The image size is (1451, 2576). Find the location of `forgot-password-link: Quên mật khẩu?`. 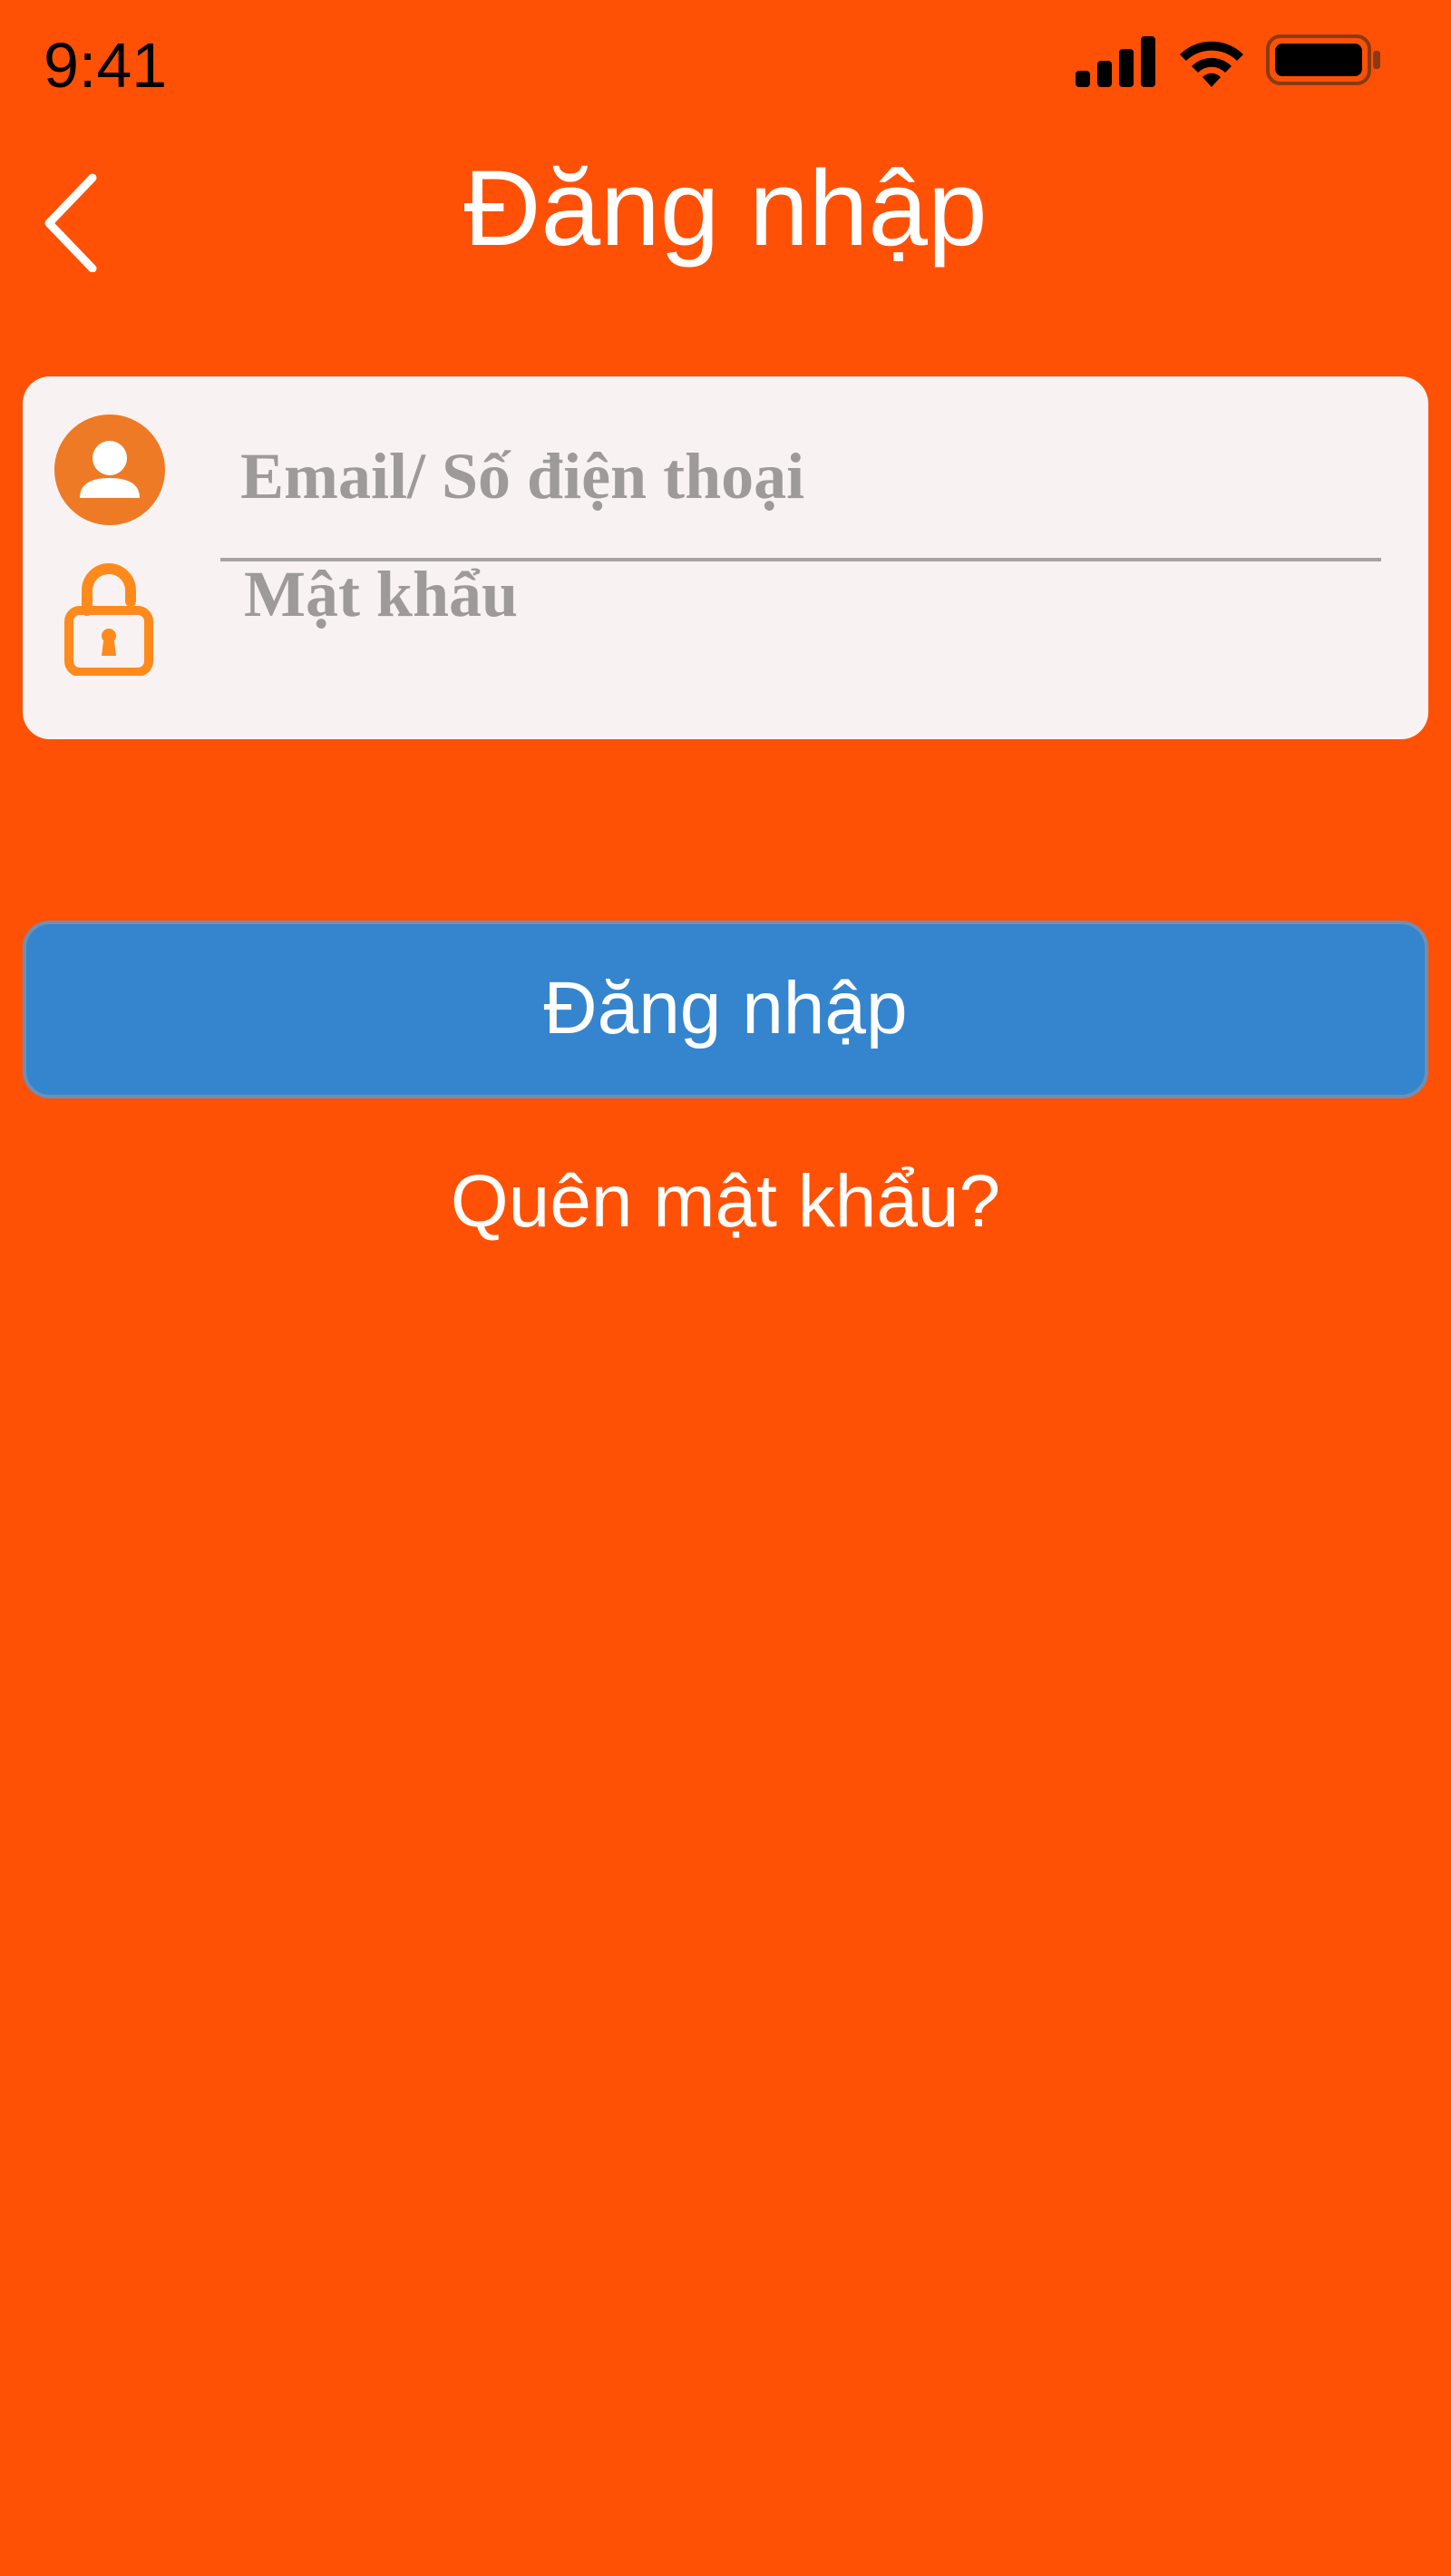

forgot-password-link: Quên mật khẩu? is located at coordinates (726, 1202).